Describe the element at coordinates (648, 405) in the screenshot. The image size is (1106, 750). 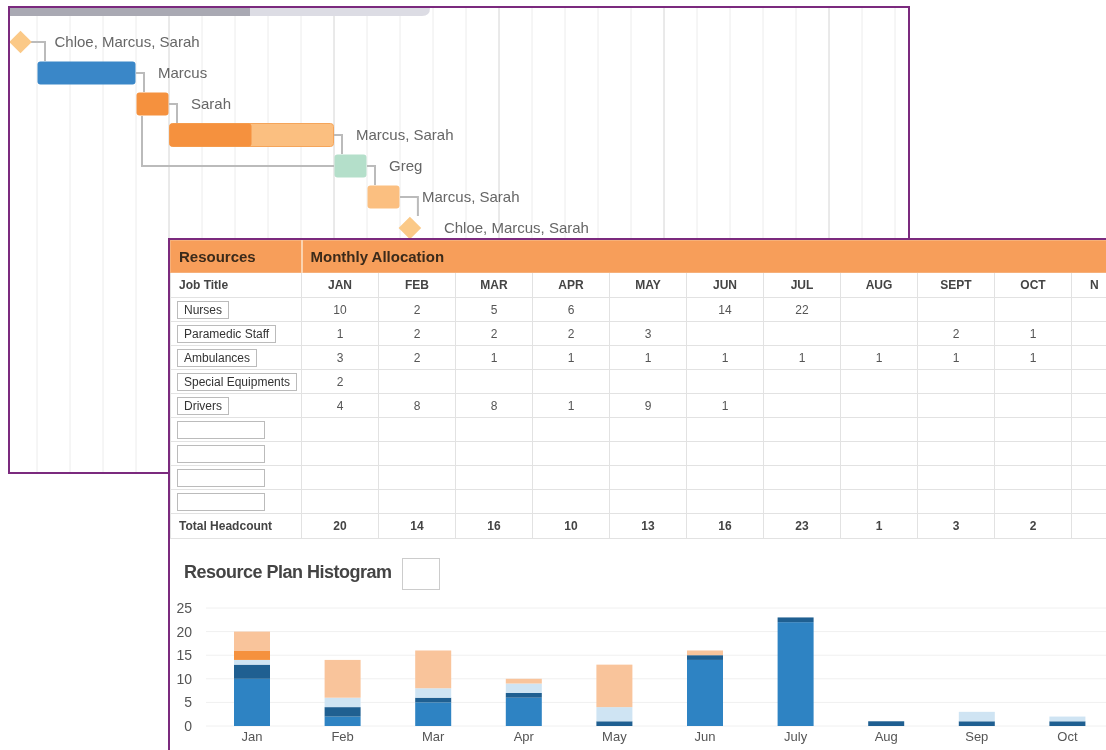
I see `table-cell: 9` at that location.